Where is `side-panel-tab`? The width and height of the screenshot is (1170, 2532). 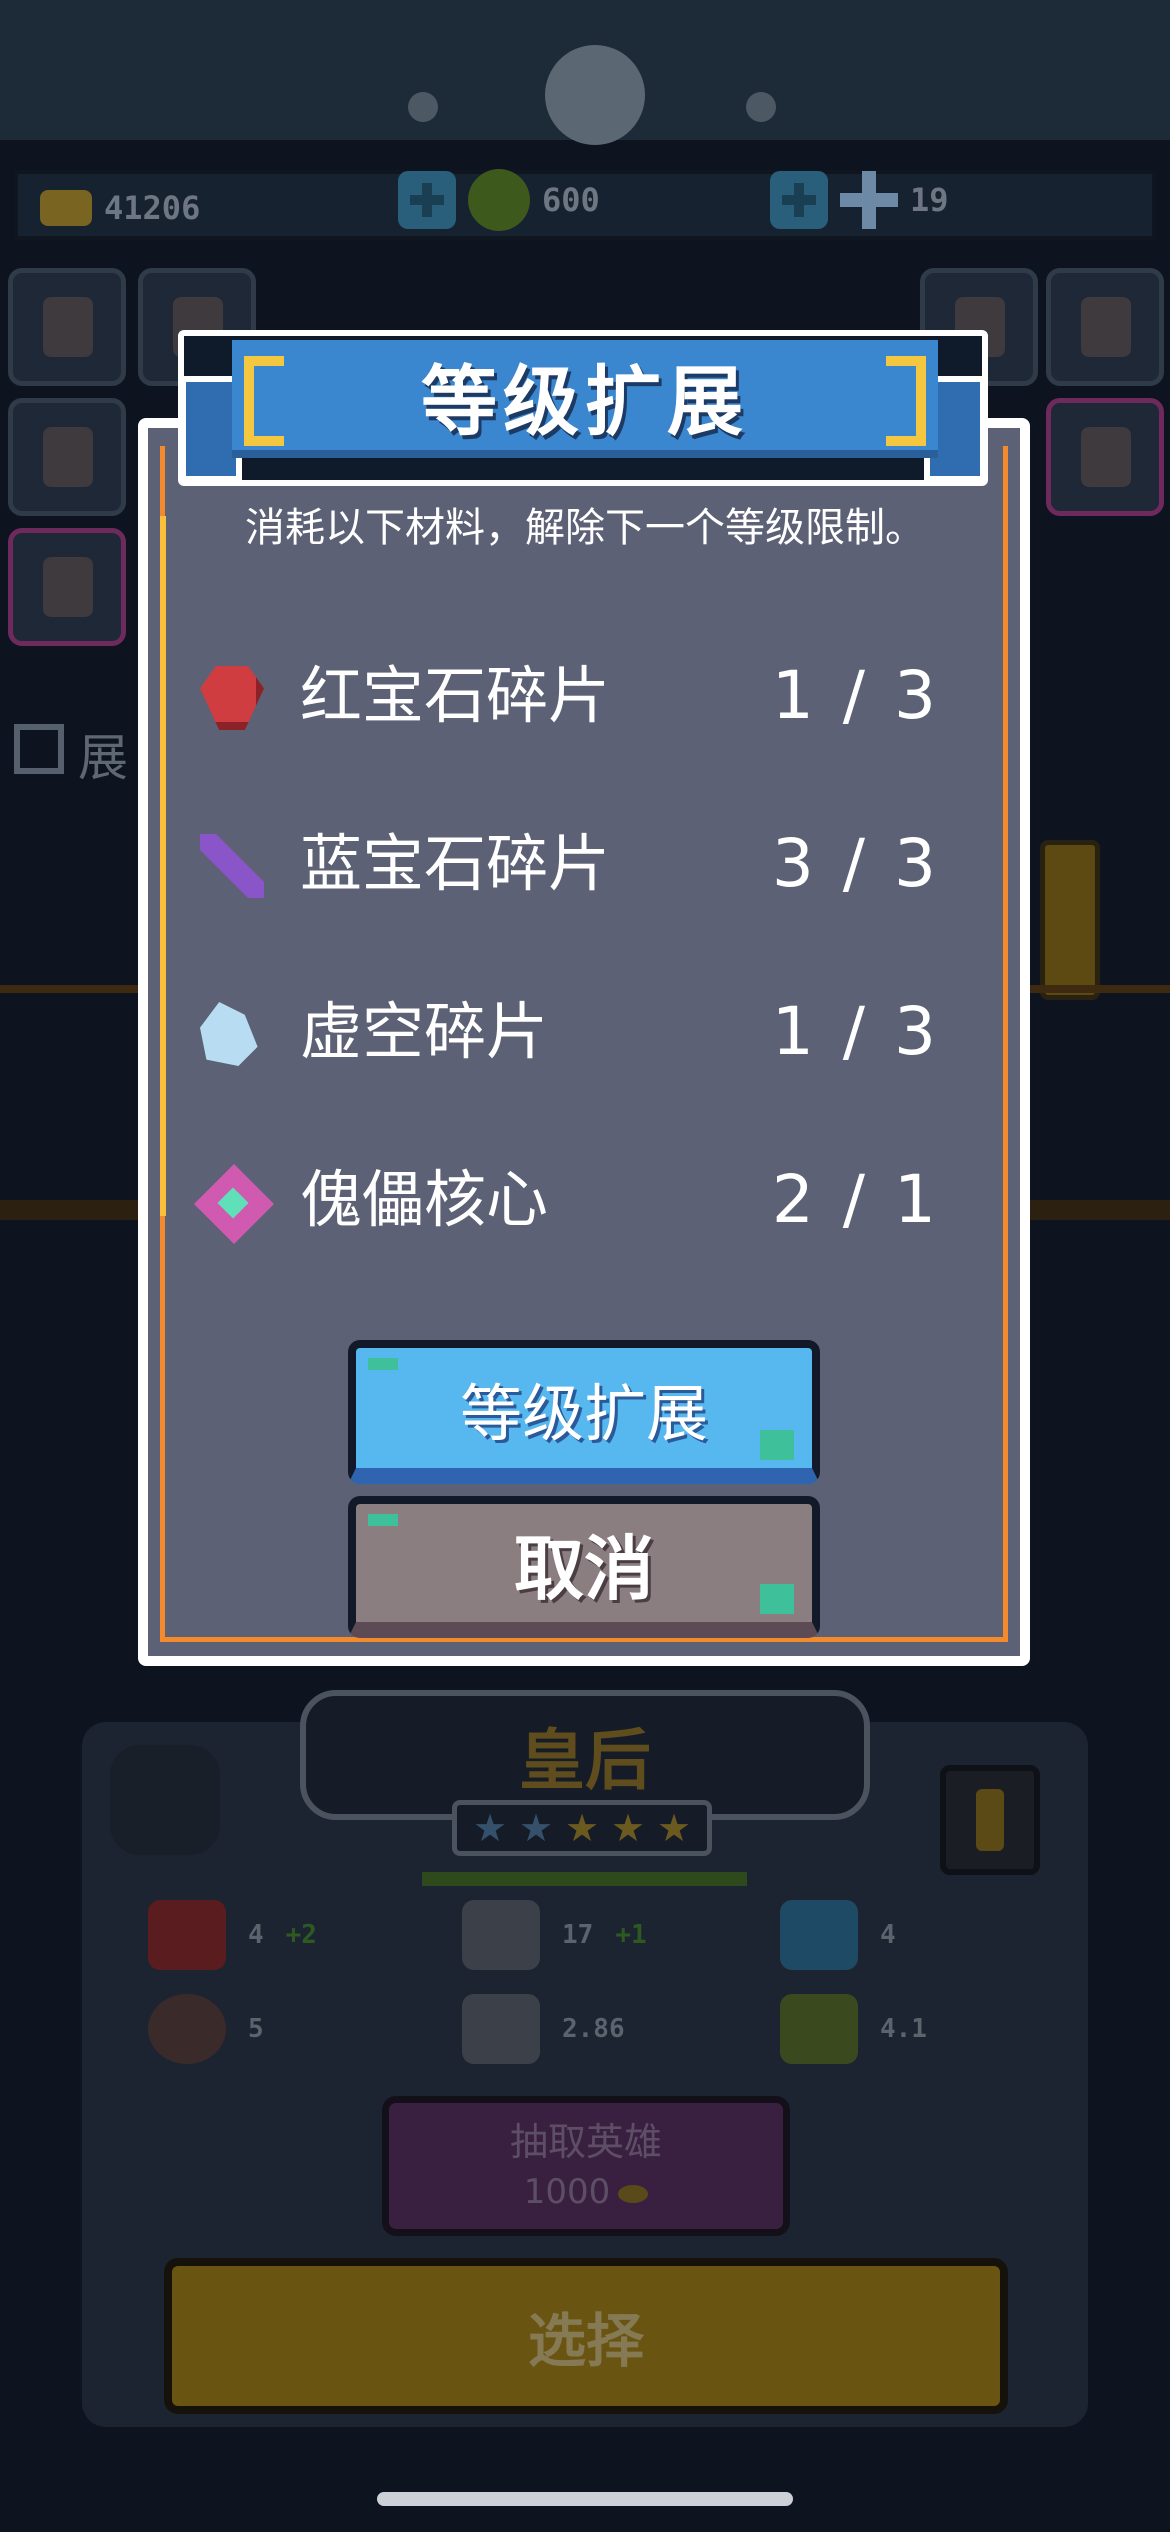 side-panel-tab is located at coordinates (1070, 920).